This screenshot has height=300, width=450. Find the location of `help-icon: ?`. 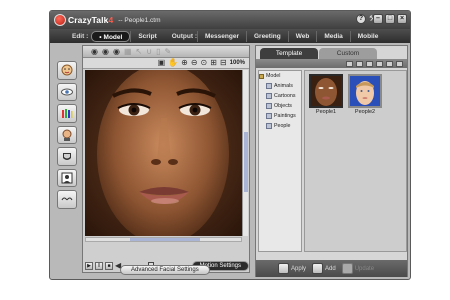

help-icon: ? is located at coordinates (361, 19).